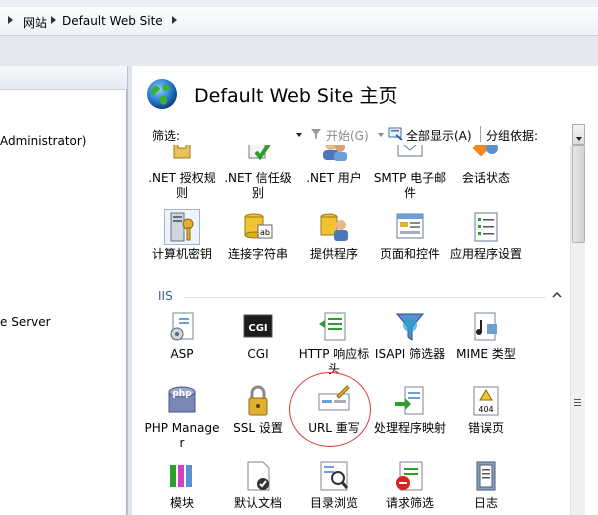 This screenshot has width=598, height=515. Describe the element at coordinates (332, 326) in the screenshot. I see `http-response-headers-icon` at that location.